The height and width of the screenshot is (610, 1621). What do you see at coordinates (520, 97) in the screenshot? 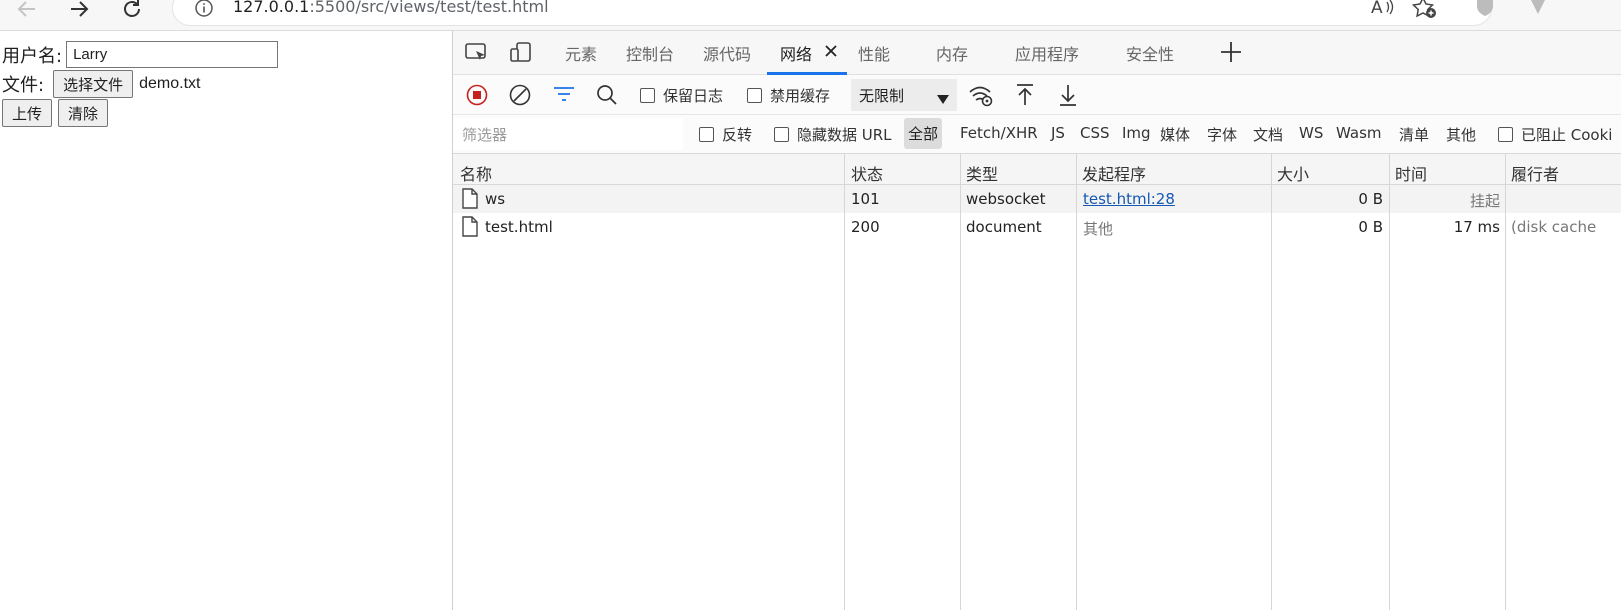
I see `clear-log-icon` at bounding box center [520, 97].